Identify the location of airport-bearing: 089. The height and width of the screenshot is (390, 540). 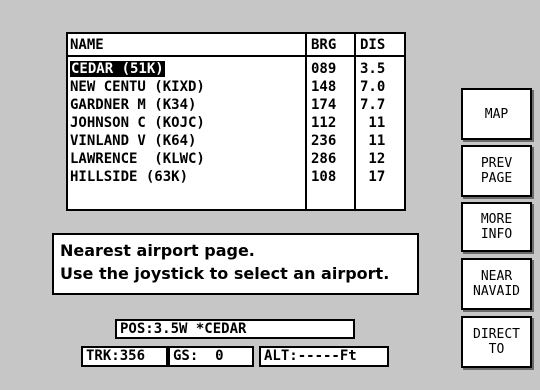
(324, 69).